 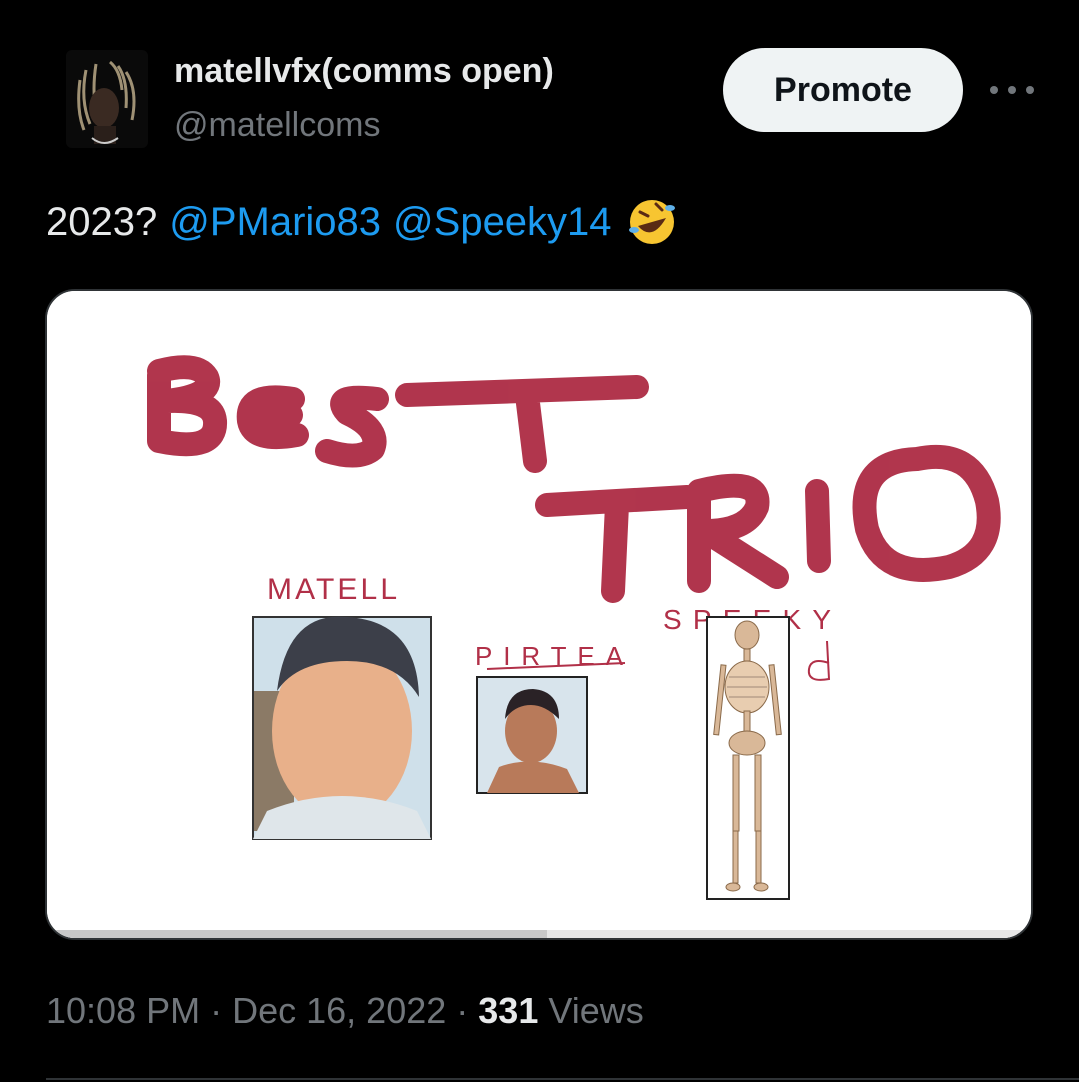 What do you see at coordinates (595, 1010) in the screenshot?
I see `views-label: Views` at bounding box center [595, 1010].